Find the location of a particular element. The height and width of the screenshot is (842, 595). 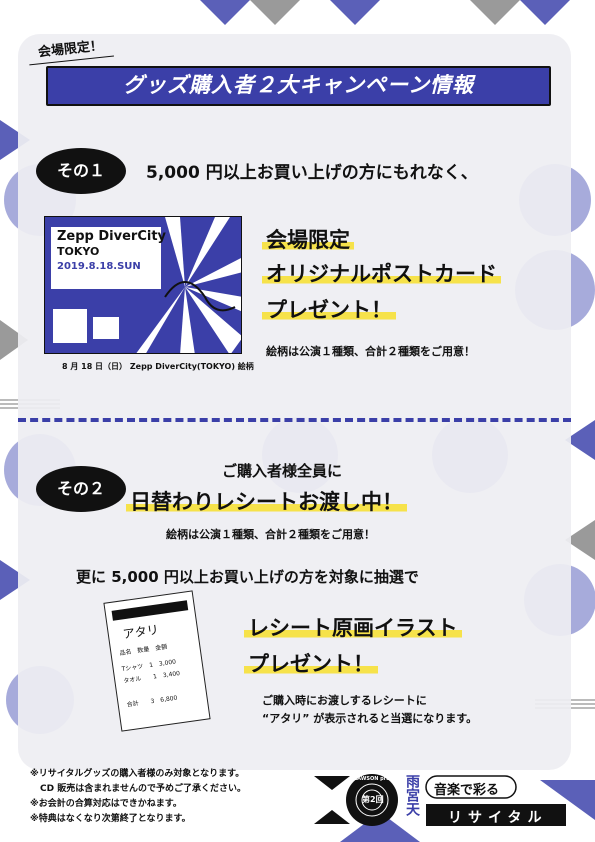

receipt-total: 合計 3 6,800 is located at coordinates (152, 701).